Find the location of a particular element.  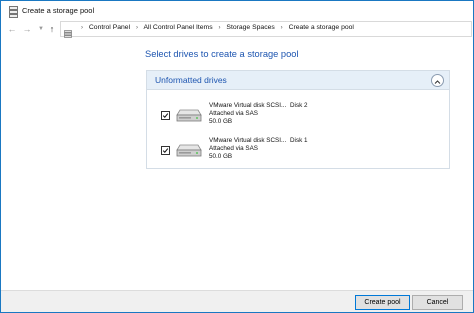

drive-number: Disk 2 is located at coordinates (299, 105).